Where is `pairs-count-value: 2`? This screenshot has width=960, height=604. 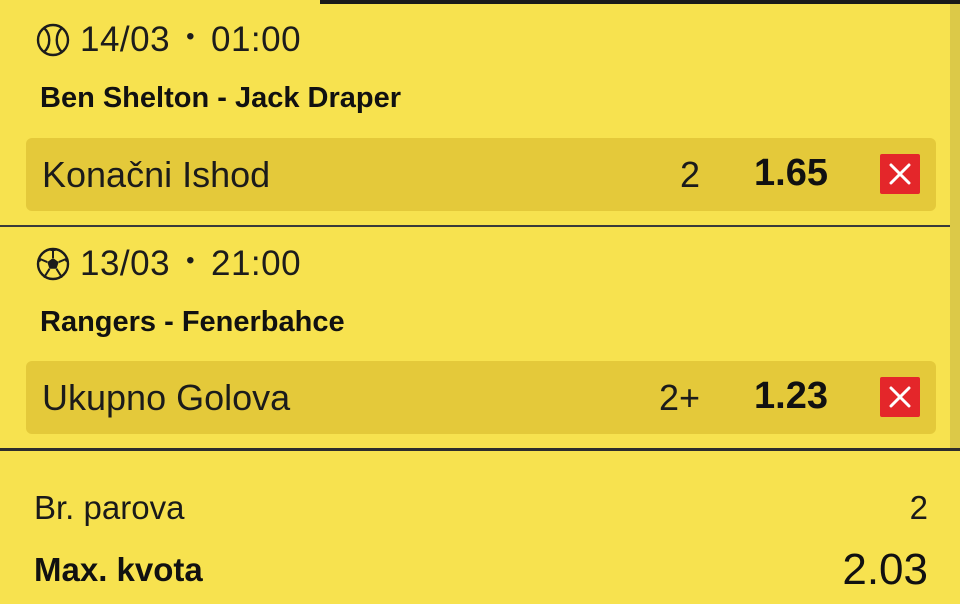 pairs-count-value: 2 is located at coordinates (918, 507).